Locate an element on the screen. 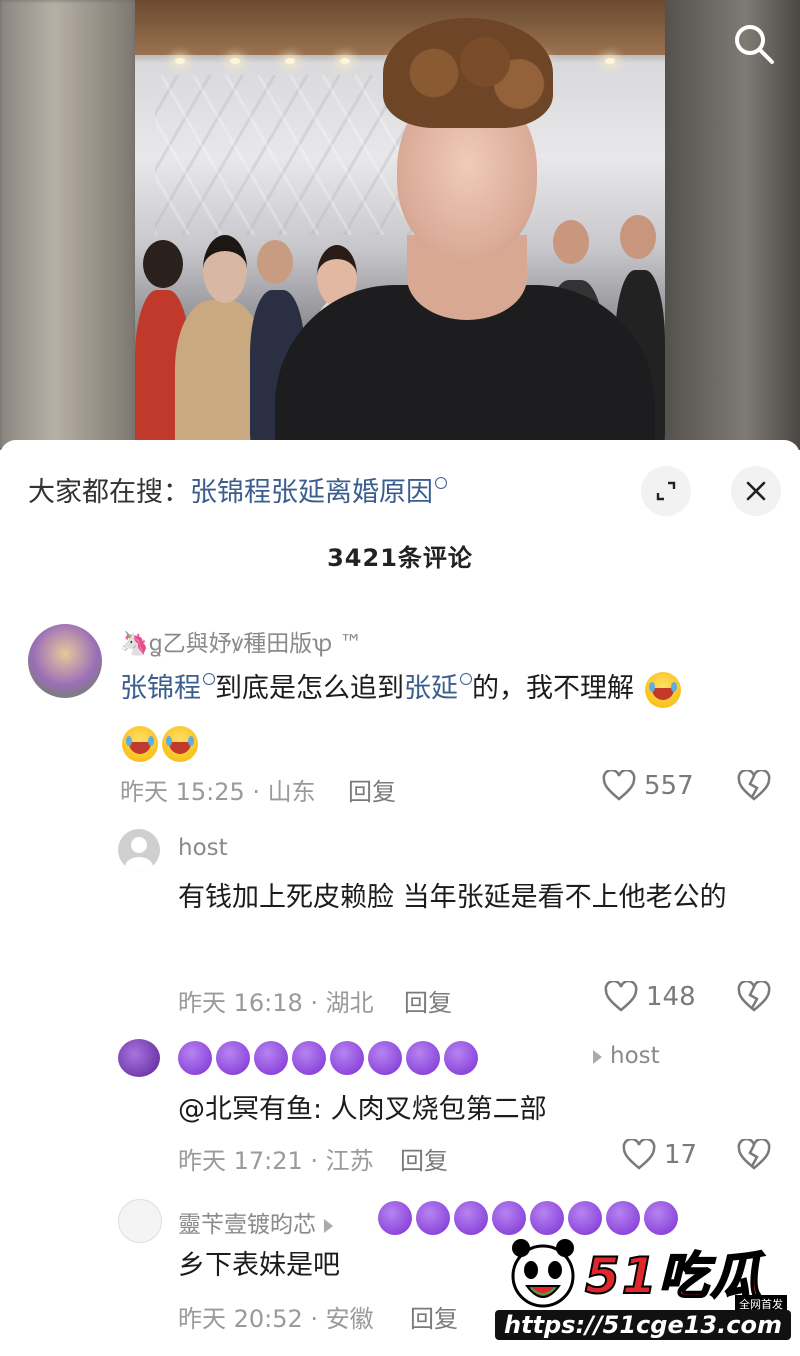 The height and width of the screenshot is (1356, 800). comment-text: @北冥有鱼: 人肉叉烧包第二部 is located at coordinates (362, 1109).